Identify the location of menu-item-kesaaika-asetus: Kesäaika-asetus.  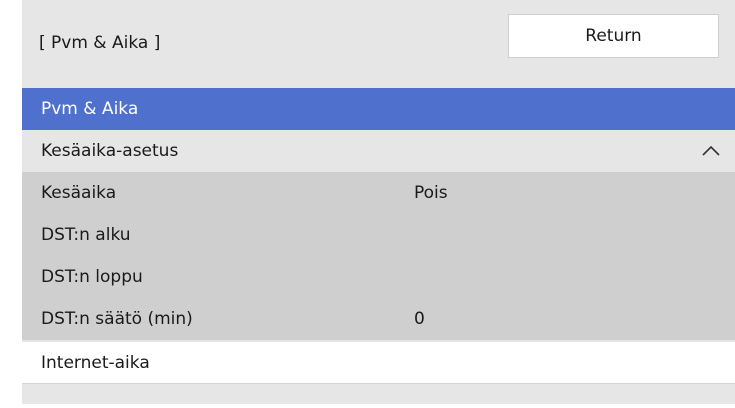
(378, 151).